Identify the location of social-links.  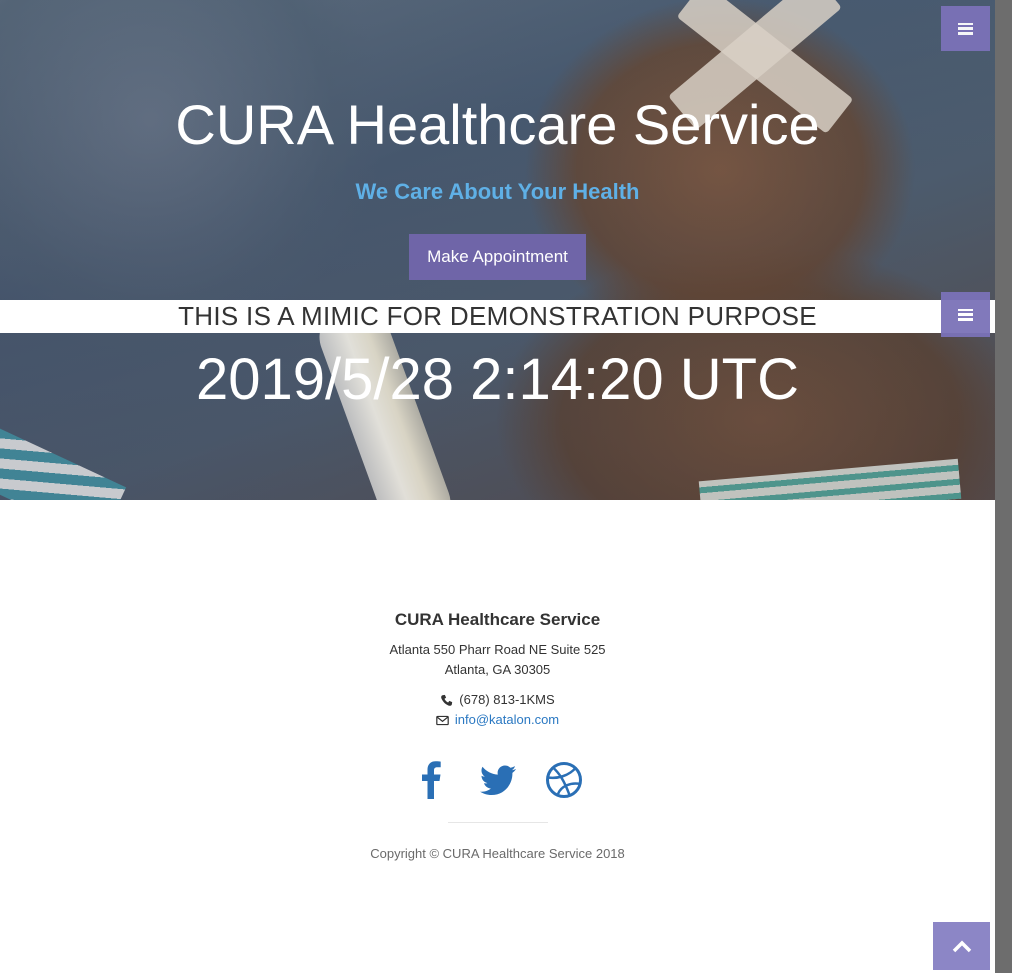
(497, 779).